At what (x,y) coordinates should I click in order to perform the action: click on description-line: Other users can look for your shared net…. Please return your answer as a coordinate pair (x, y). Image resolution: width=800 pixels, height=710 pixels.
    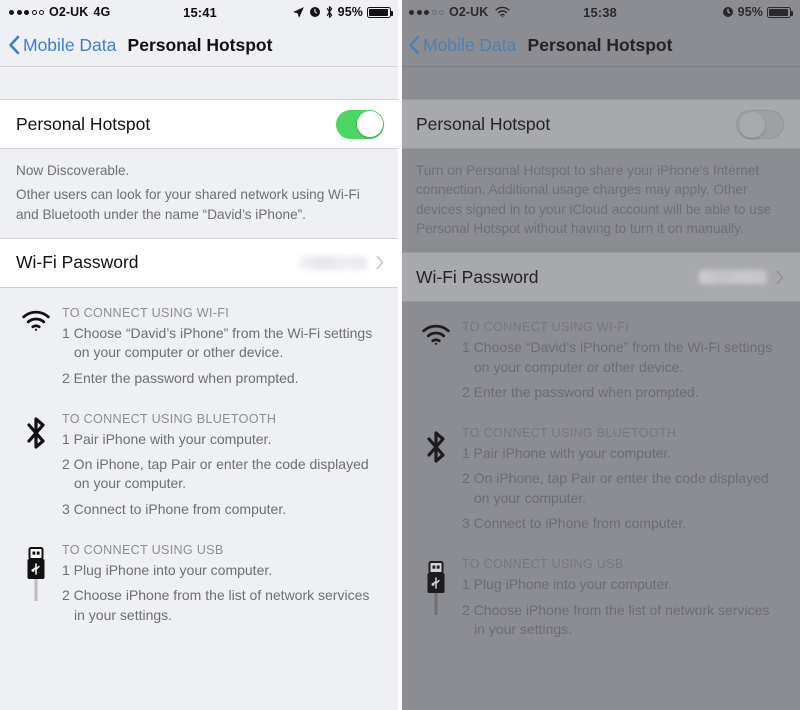
    Looking at the image, I should click on (188, 204).